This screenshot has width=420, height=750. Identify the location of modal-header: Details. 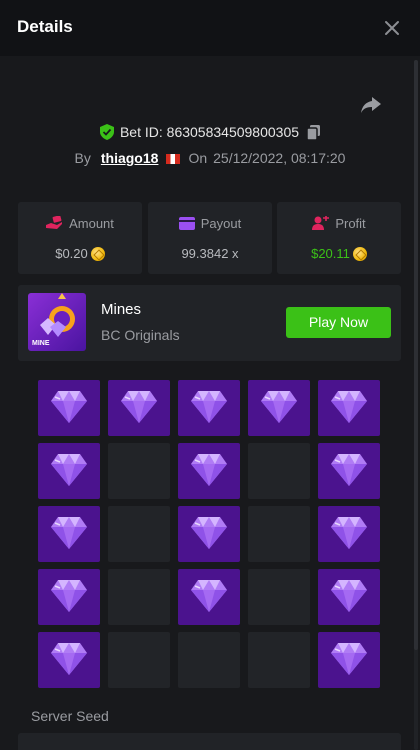
(210, 28).